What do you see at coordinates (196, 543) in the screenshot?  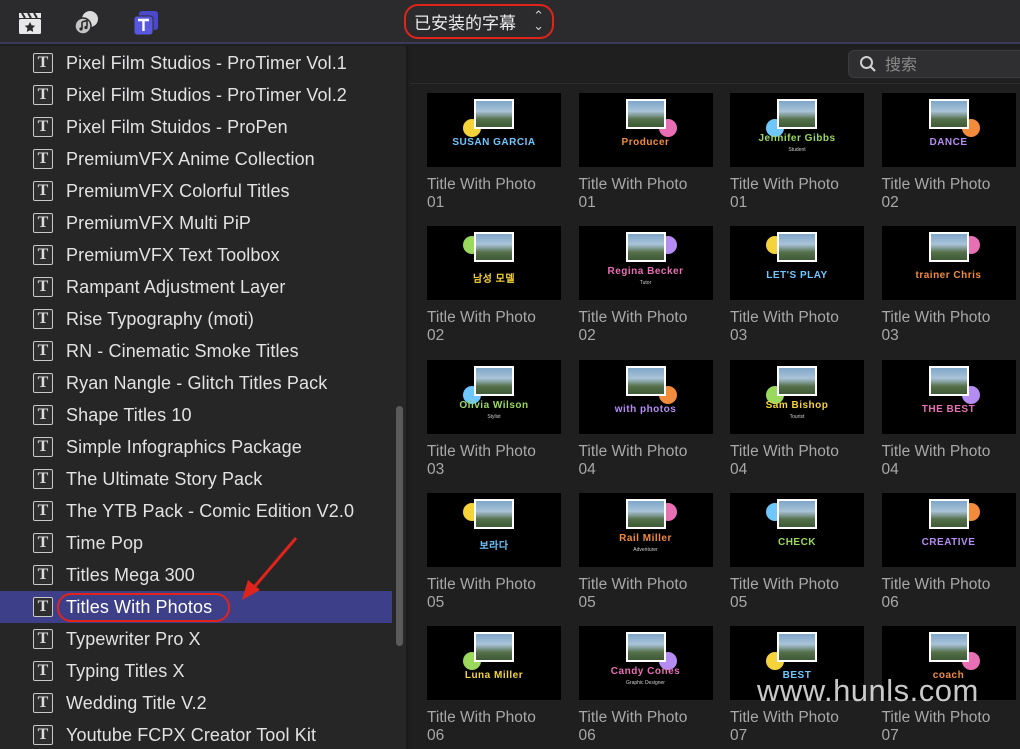 I see `sidebar-item: T Time Pop` at bounding box center [196, 543].